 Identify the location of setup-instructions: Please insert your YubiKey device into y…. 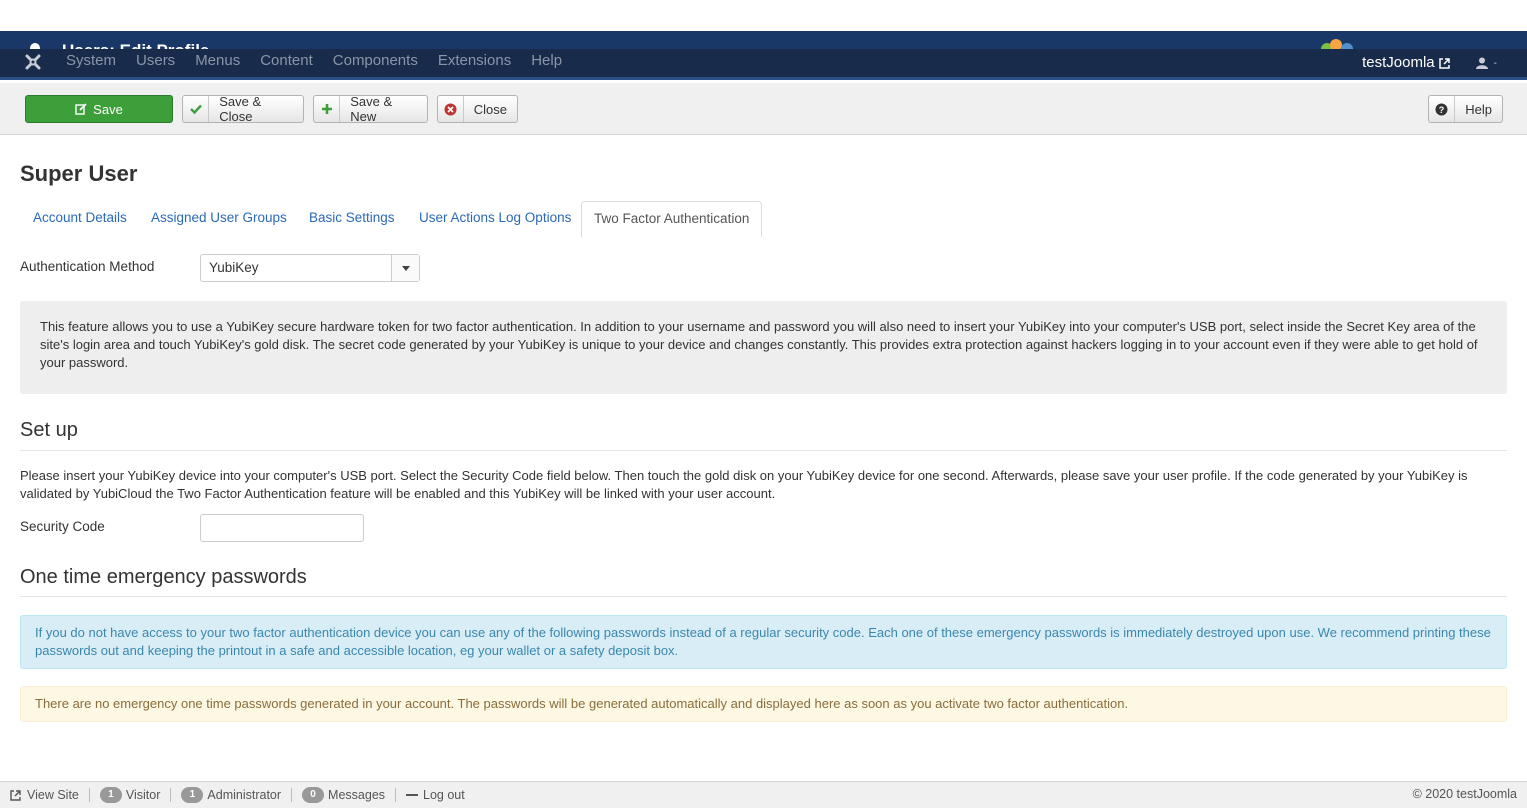
(744, 484).